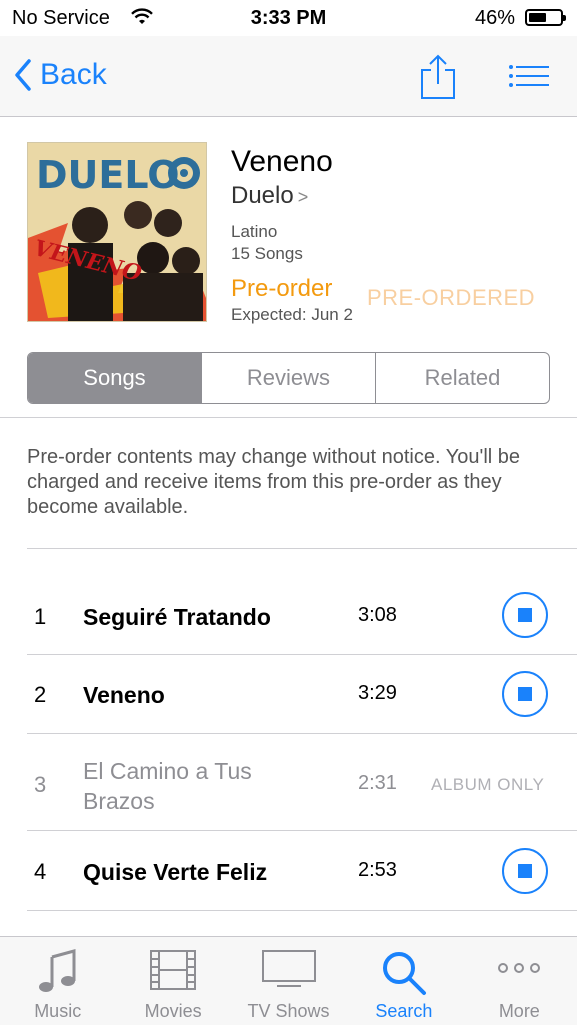 The height and width of the screenshot is (1025, 577). I want to click on music-icon, so click(58, 973).